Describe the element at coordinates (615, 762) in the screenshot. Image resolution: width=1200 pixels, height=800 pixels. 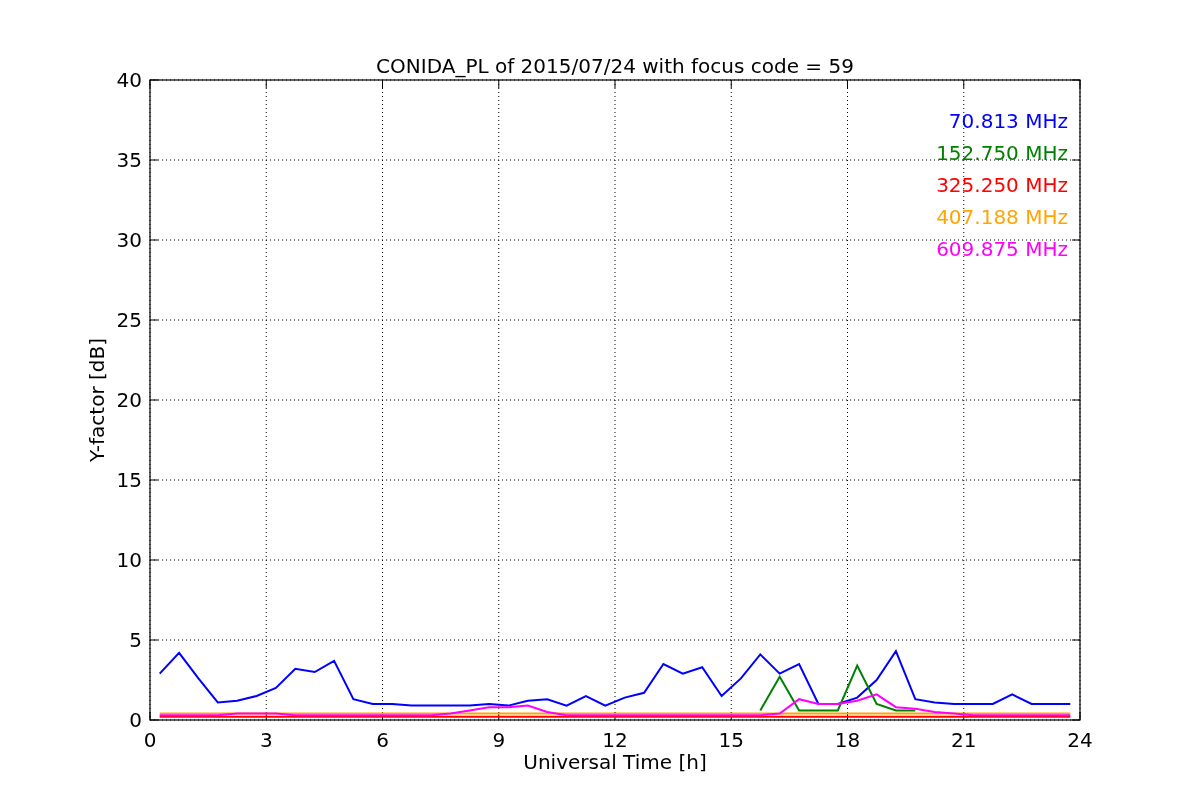
I see `x-axis-label: Universal Time [h]` at that location.